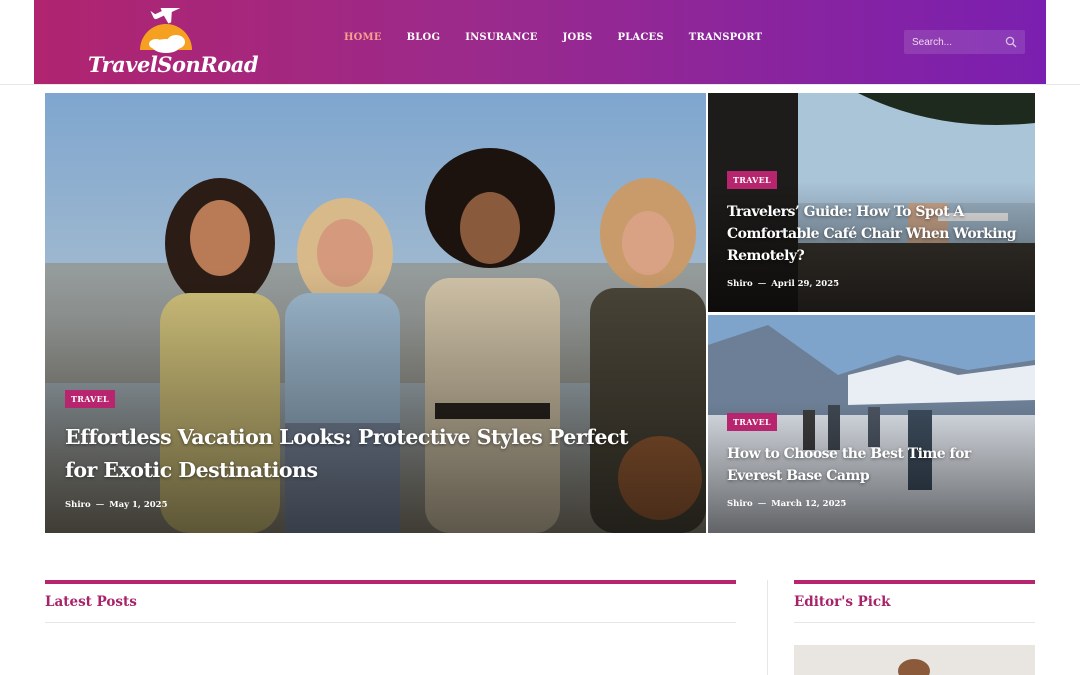  I want to click on logo-text: TravelSonRoad, so click(173, 64).